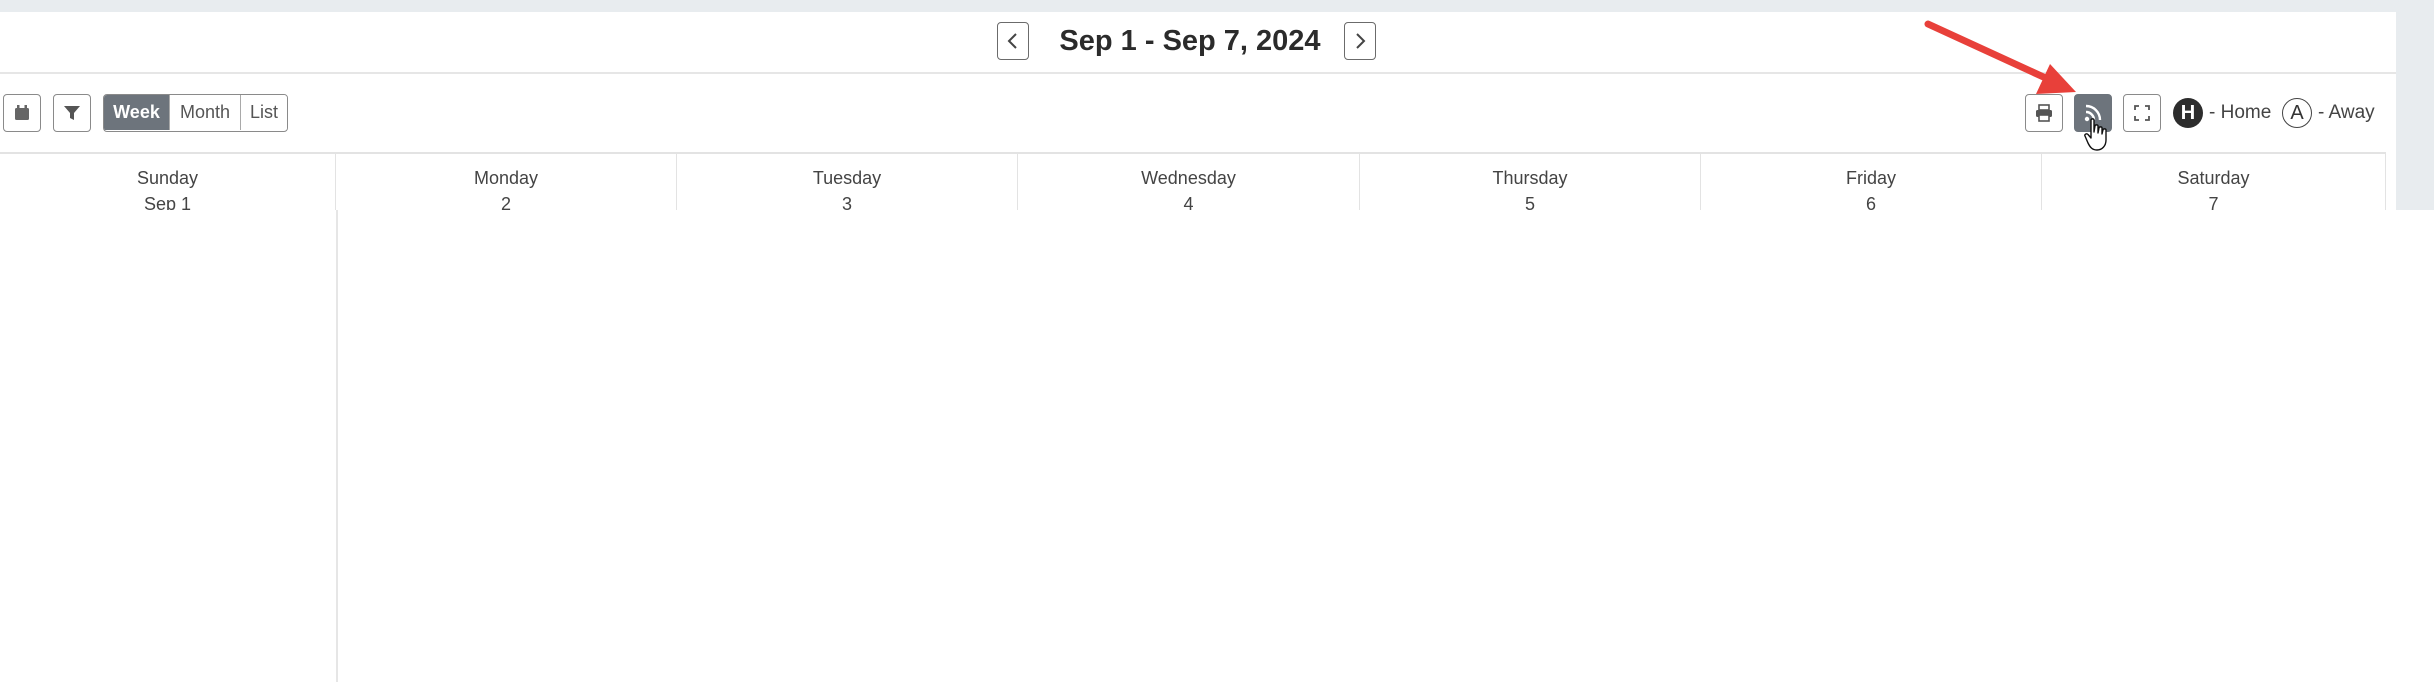 The width and height of the screenshot is (2434, 682). I want to click on next-week-button, so click(1360, 41).